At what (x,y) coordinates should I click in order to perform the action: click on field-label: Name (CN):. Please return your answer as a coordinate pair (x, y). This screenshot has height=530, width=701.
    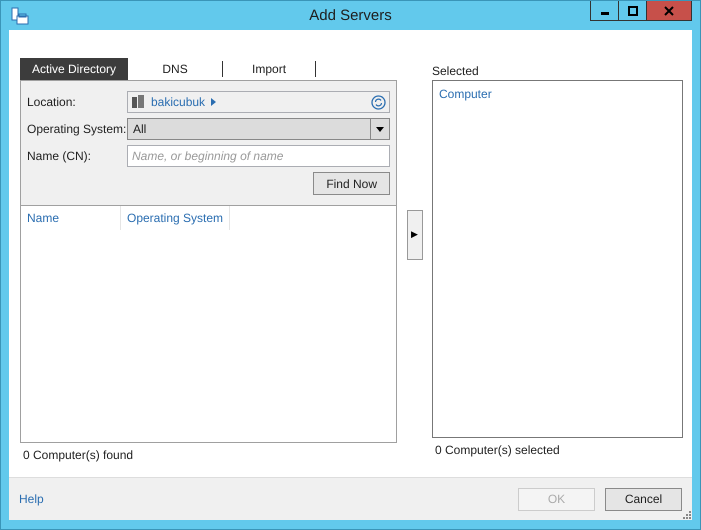
    Looking at the image, I should click on (59, 156).